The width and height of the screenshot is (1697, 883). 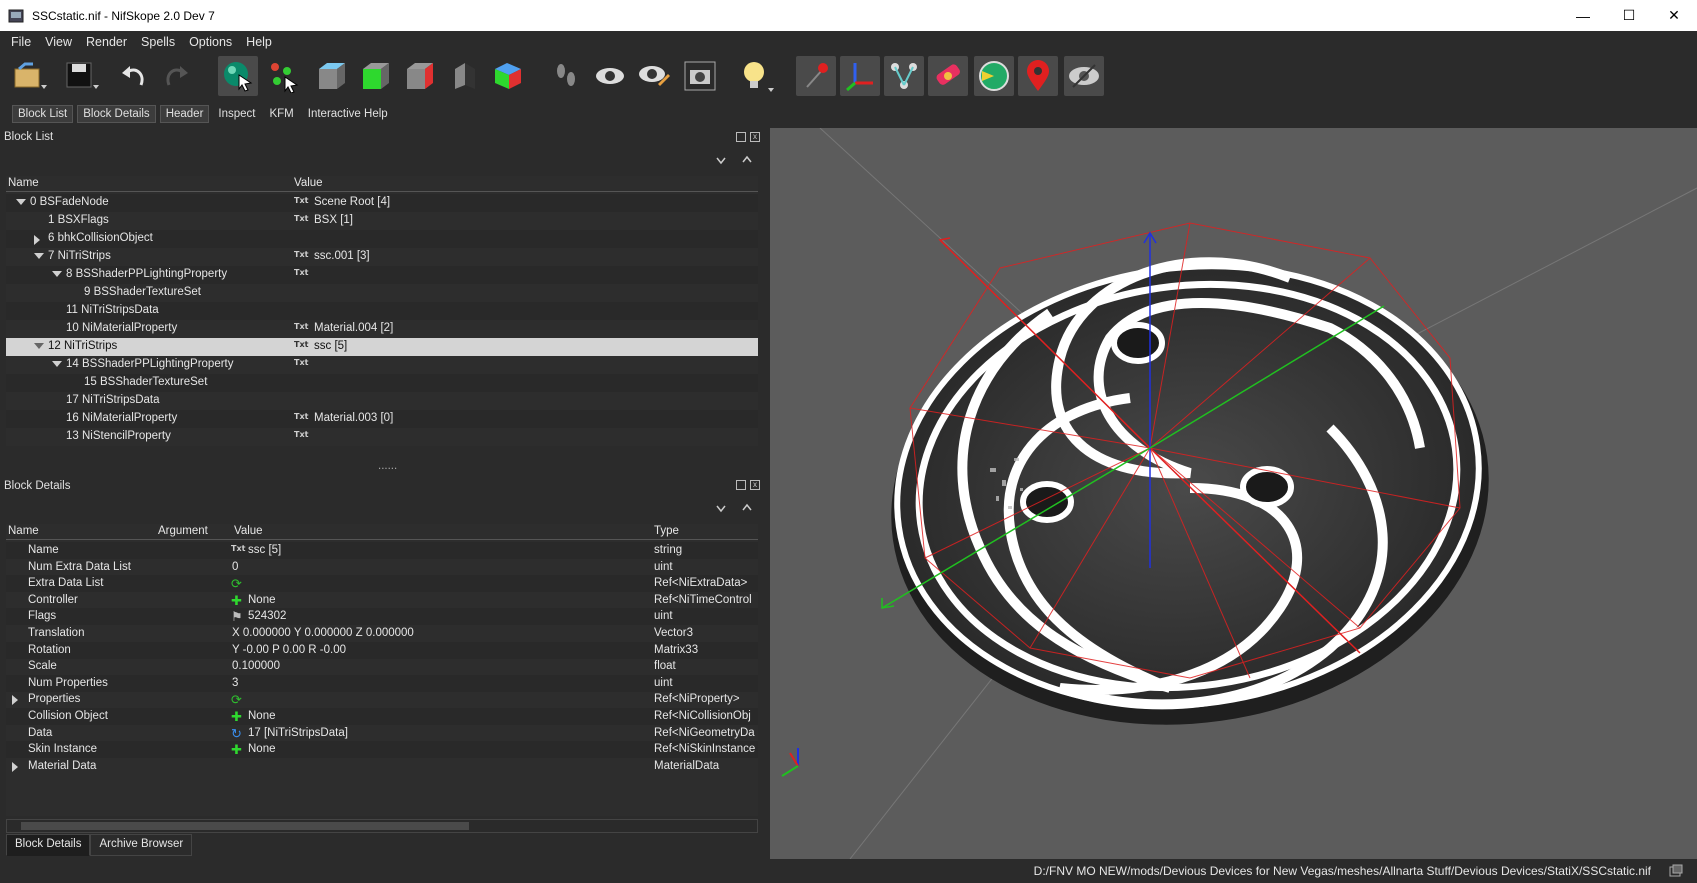 What do you see at coordinates (235, 683) in the screenshot?
I see `field-value: 3` at bounding box center [235, 683].